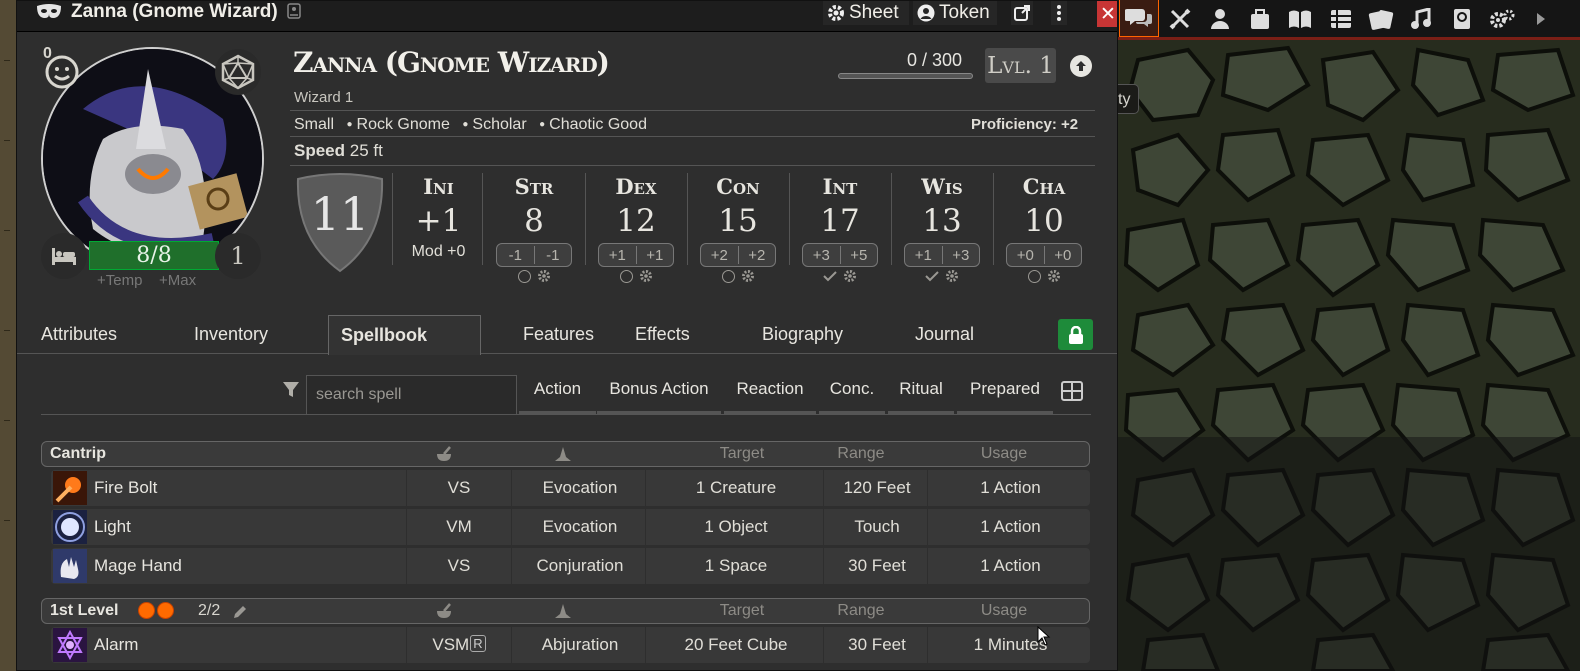  I want to click on ability-save: +1, so click(655, 255).